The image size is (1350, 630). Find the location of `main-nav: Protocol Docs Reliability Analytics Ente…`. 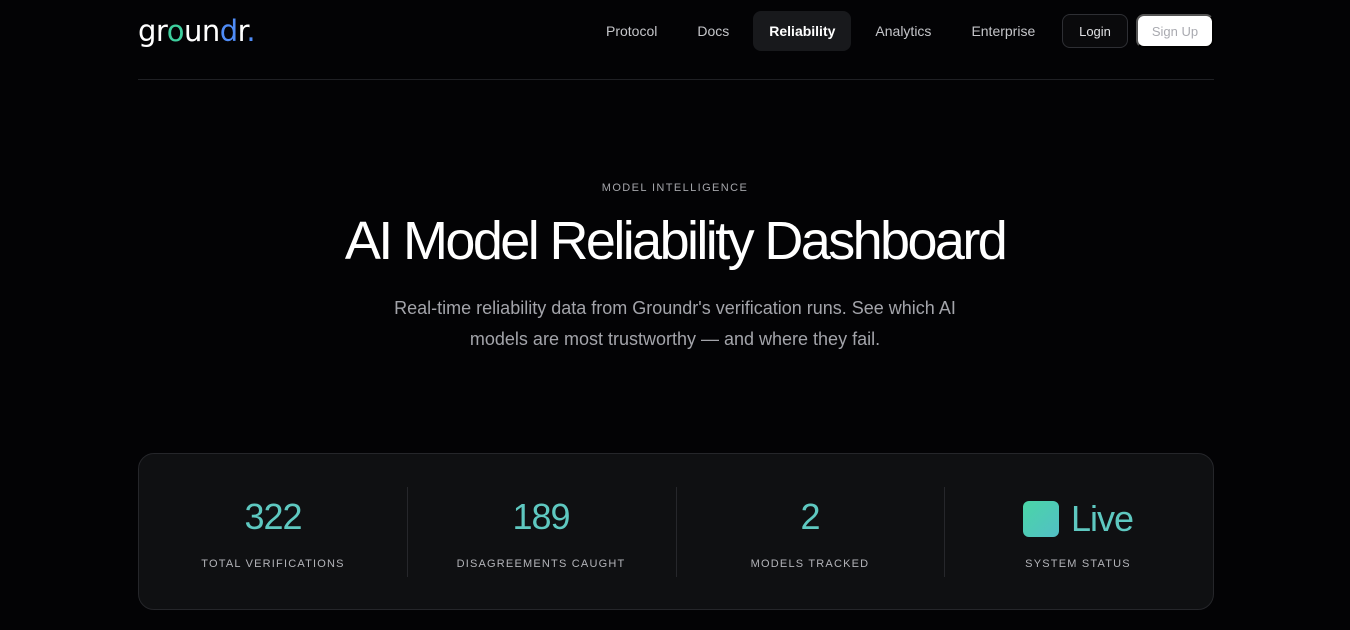

main-nav: Protocol Docs Reliability Analytics Ente… is located at coordinates (820, 31).